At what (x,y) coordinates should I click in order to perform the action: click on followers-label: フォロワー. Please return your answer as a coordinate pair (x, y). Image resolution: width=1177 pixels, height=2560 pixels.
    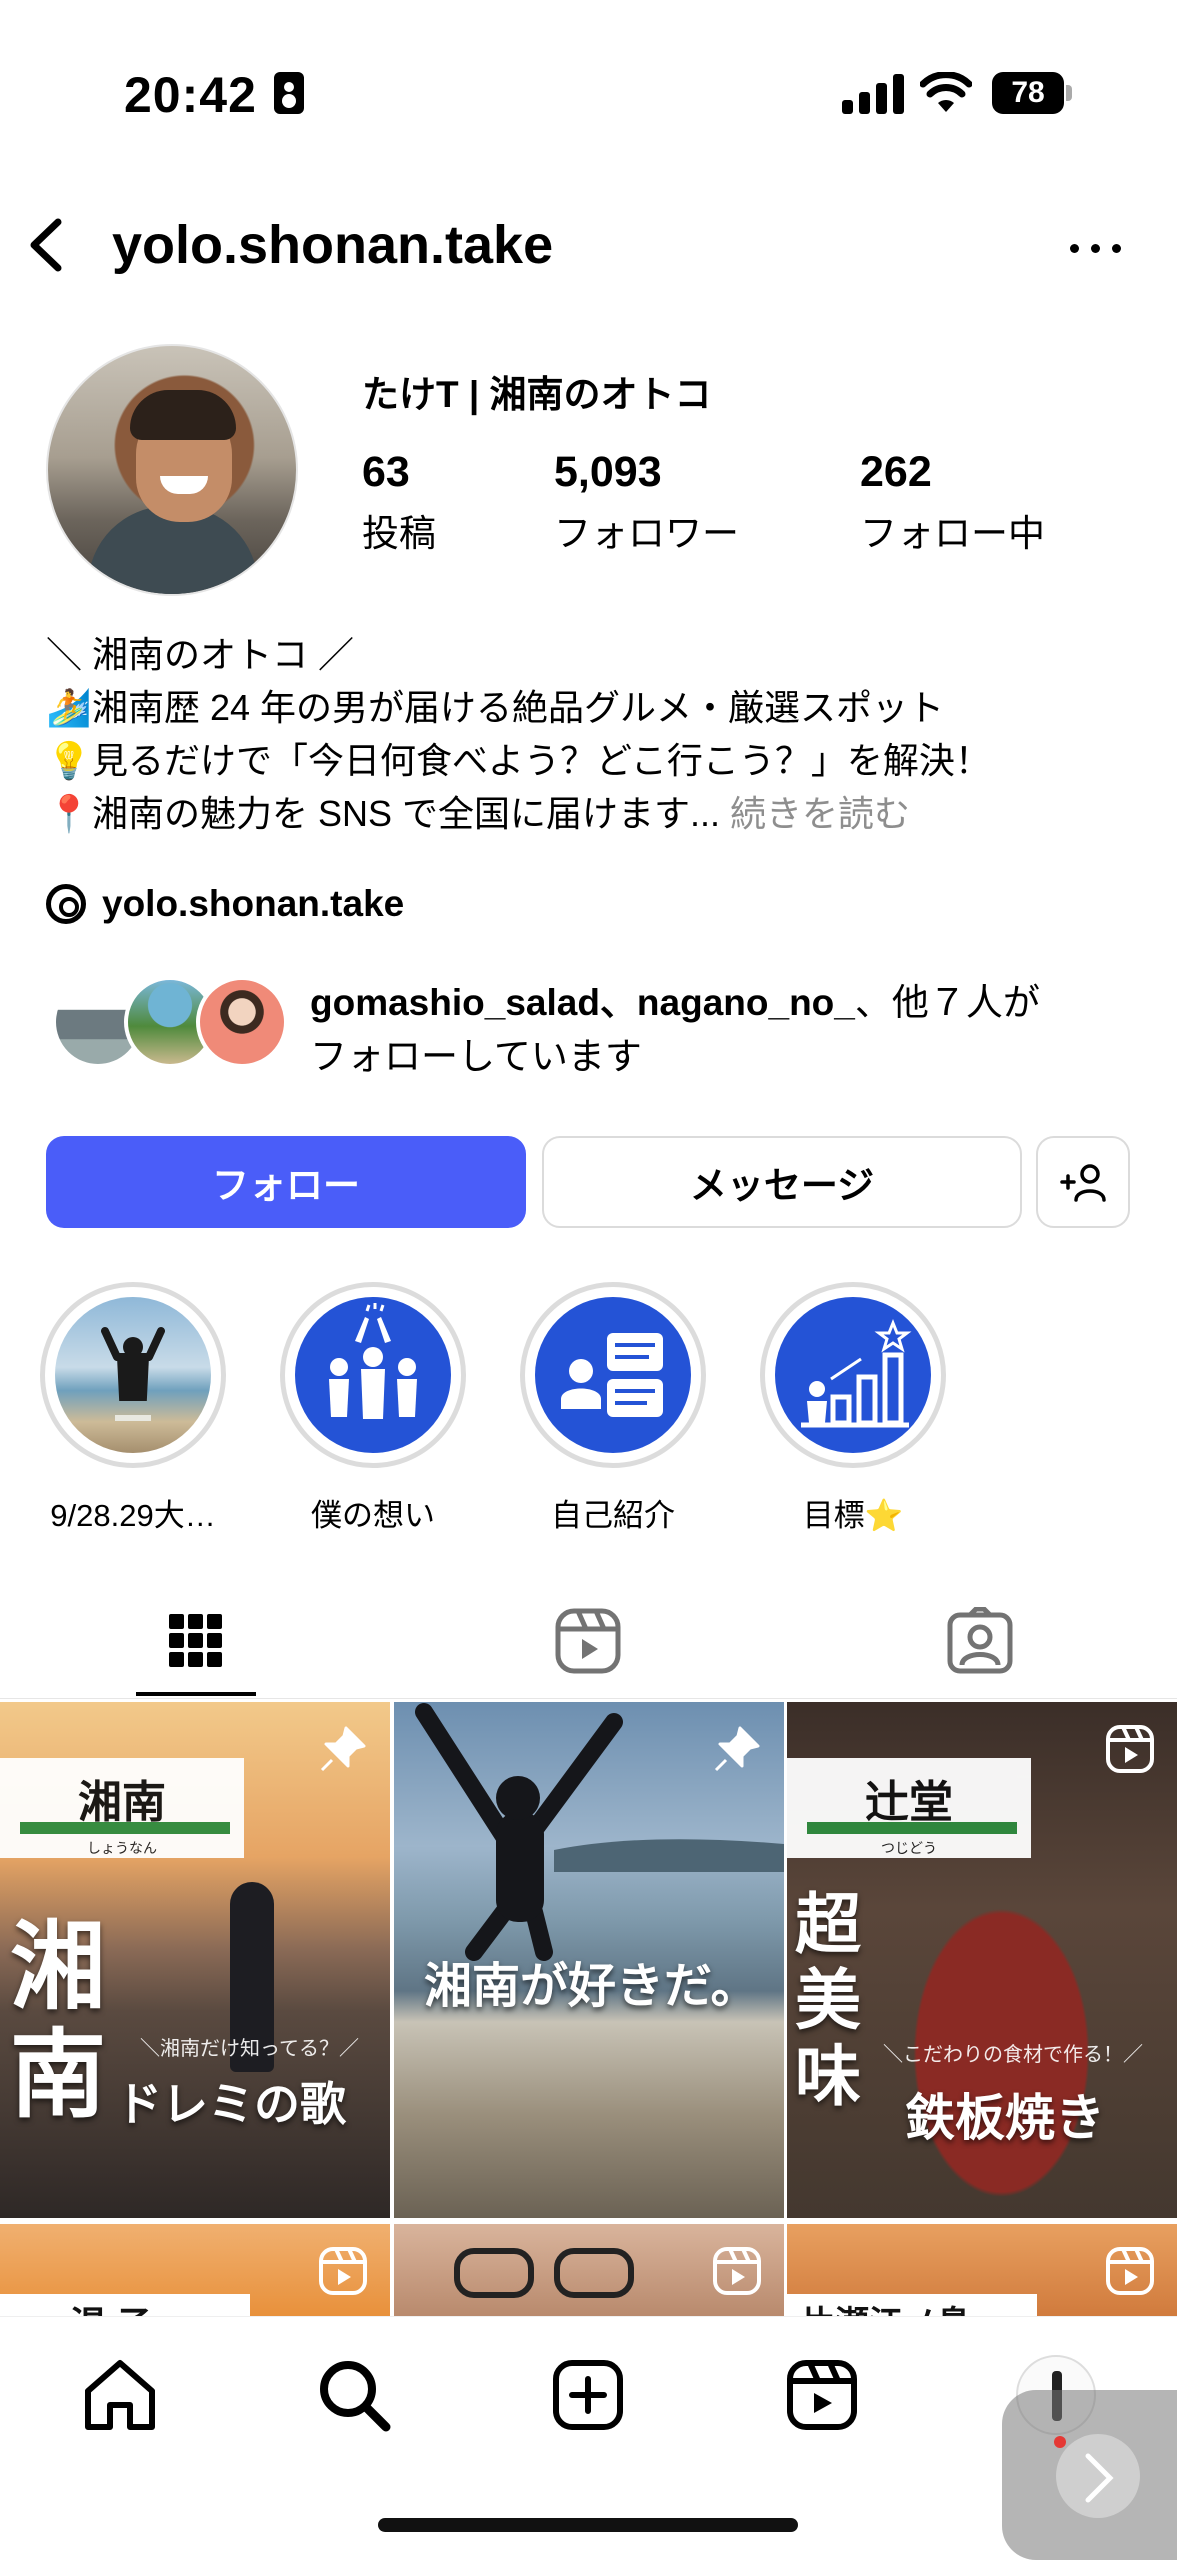
    Looking at the image, I should click on (646, 533).